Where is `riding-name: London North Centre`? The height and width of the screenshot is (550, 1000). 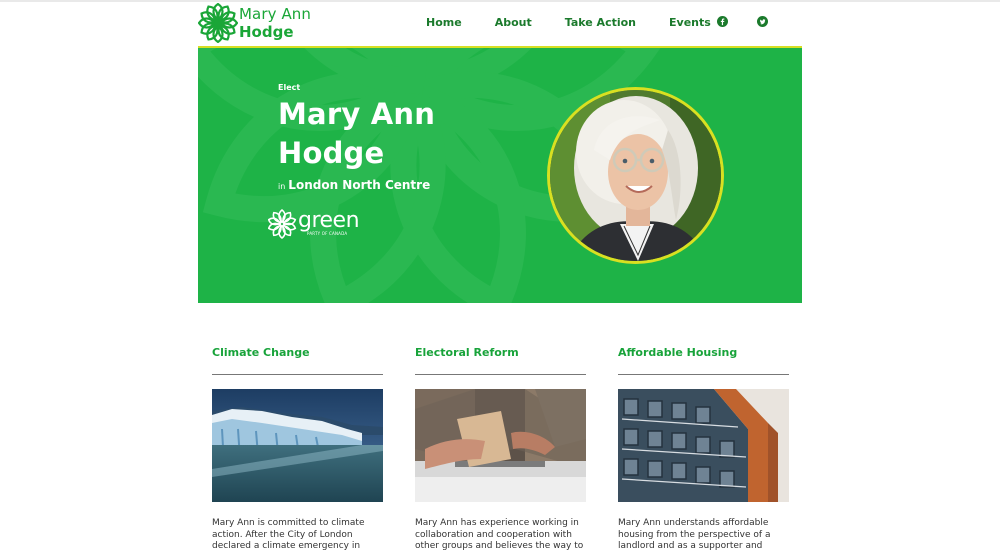
riding-name: London North Centre is located at coordinates (359, 185).